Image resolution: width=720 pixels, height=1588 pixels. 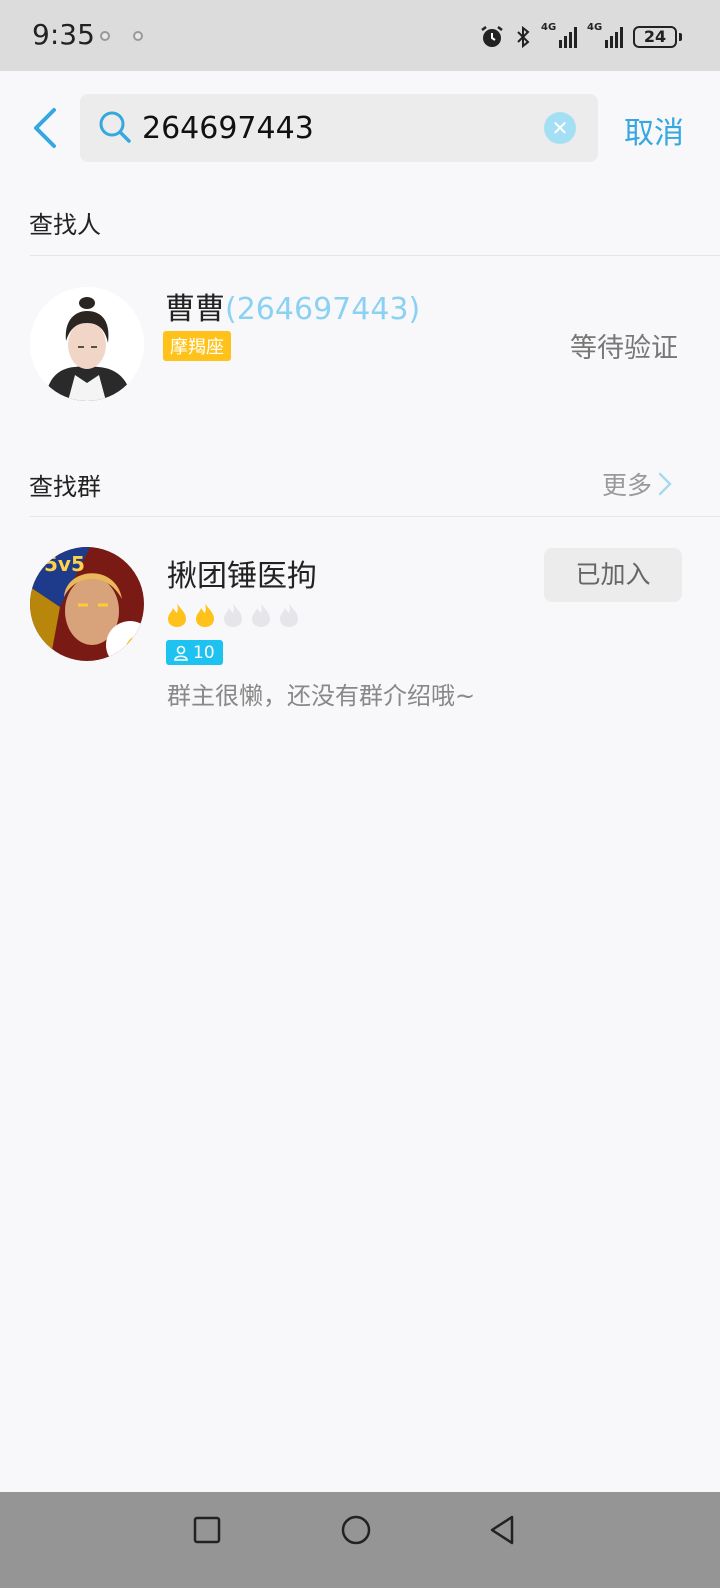 What do you see at coordinates (613, 575) in the screenshot?
I see `joined-button: 已加入` at bounding box center [613, 575].